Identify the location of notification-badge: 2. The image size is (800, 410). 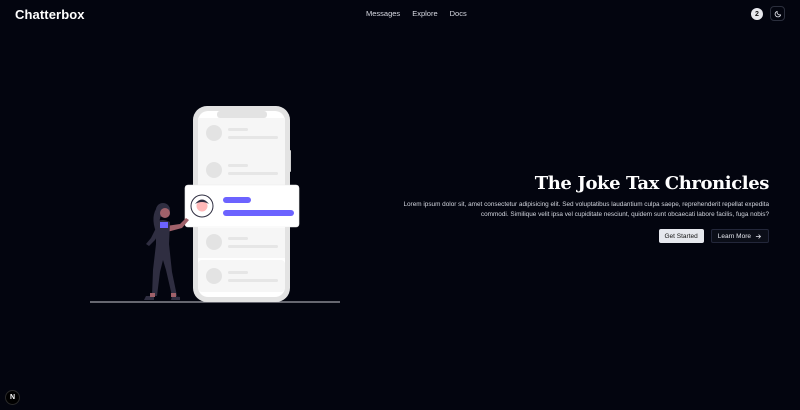
(757, 14).